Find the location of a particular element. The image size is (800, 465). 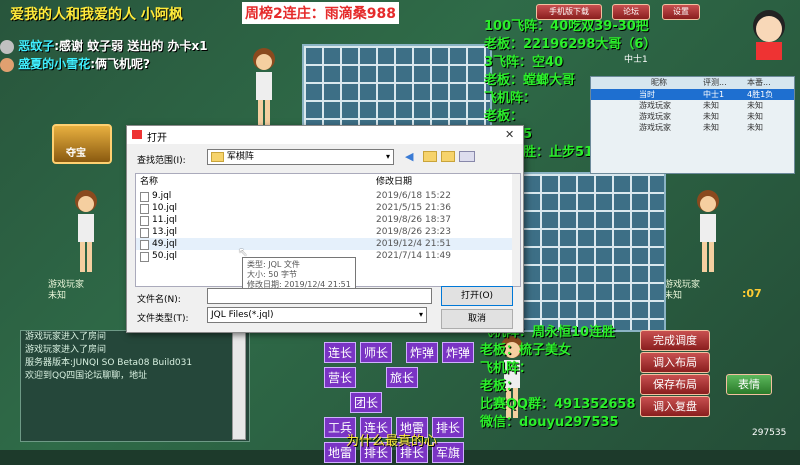

piece: 师长 is located at coordinates (376, 352).